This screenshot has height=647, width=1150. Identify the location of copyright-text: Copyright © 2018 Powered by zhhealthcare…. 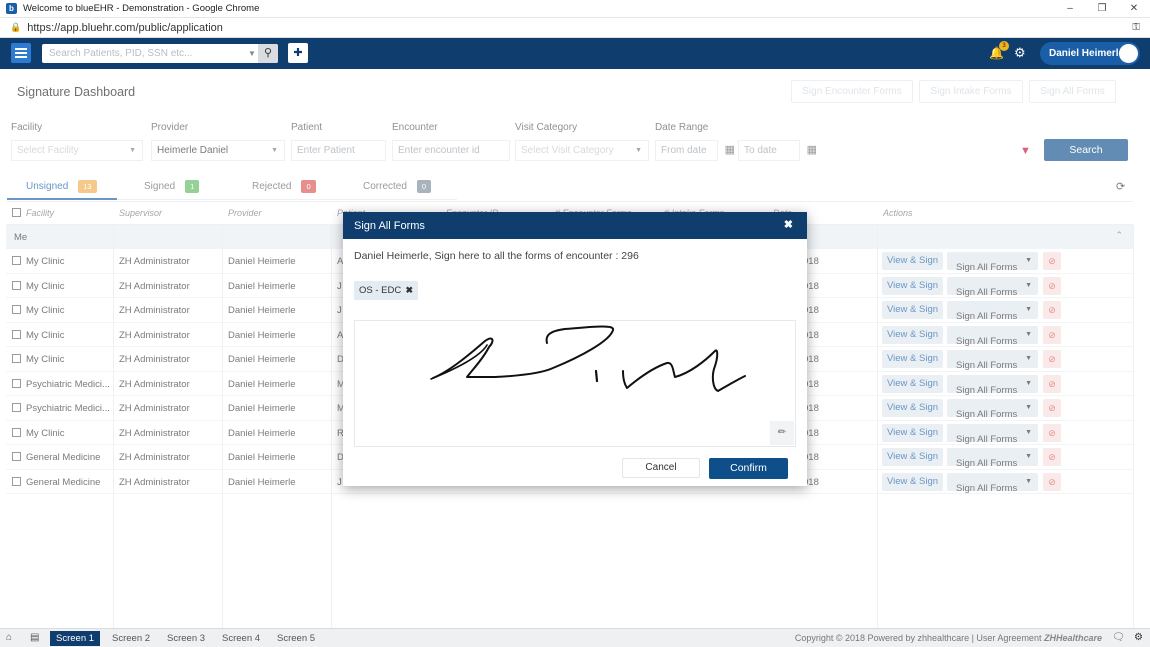
(948, 638).